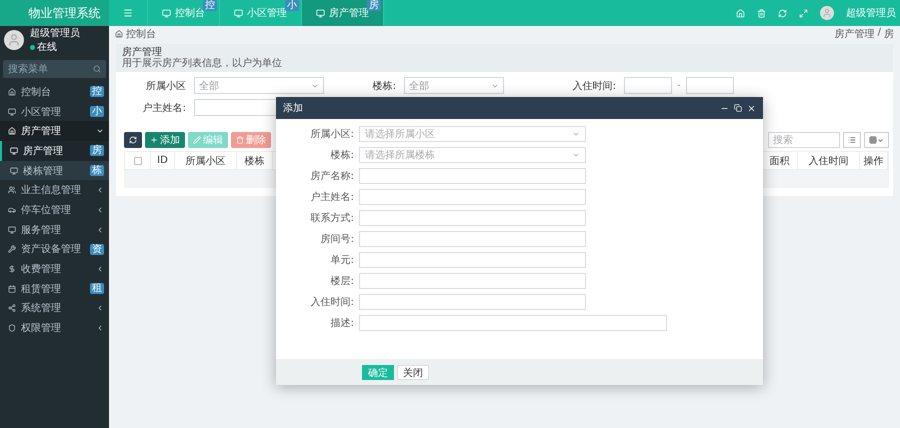  What do you see at coordinates (141, 34) in the screenshot?
I see `breadcrumb-link: 控制台` at bounding box center [141, 34].